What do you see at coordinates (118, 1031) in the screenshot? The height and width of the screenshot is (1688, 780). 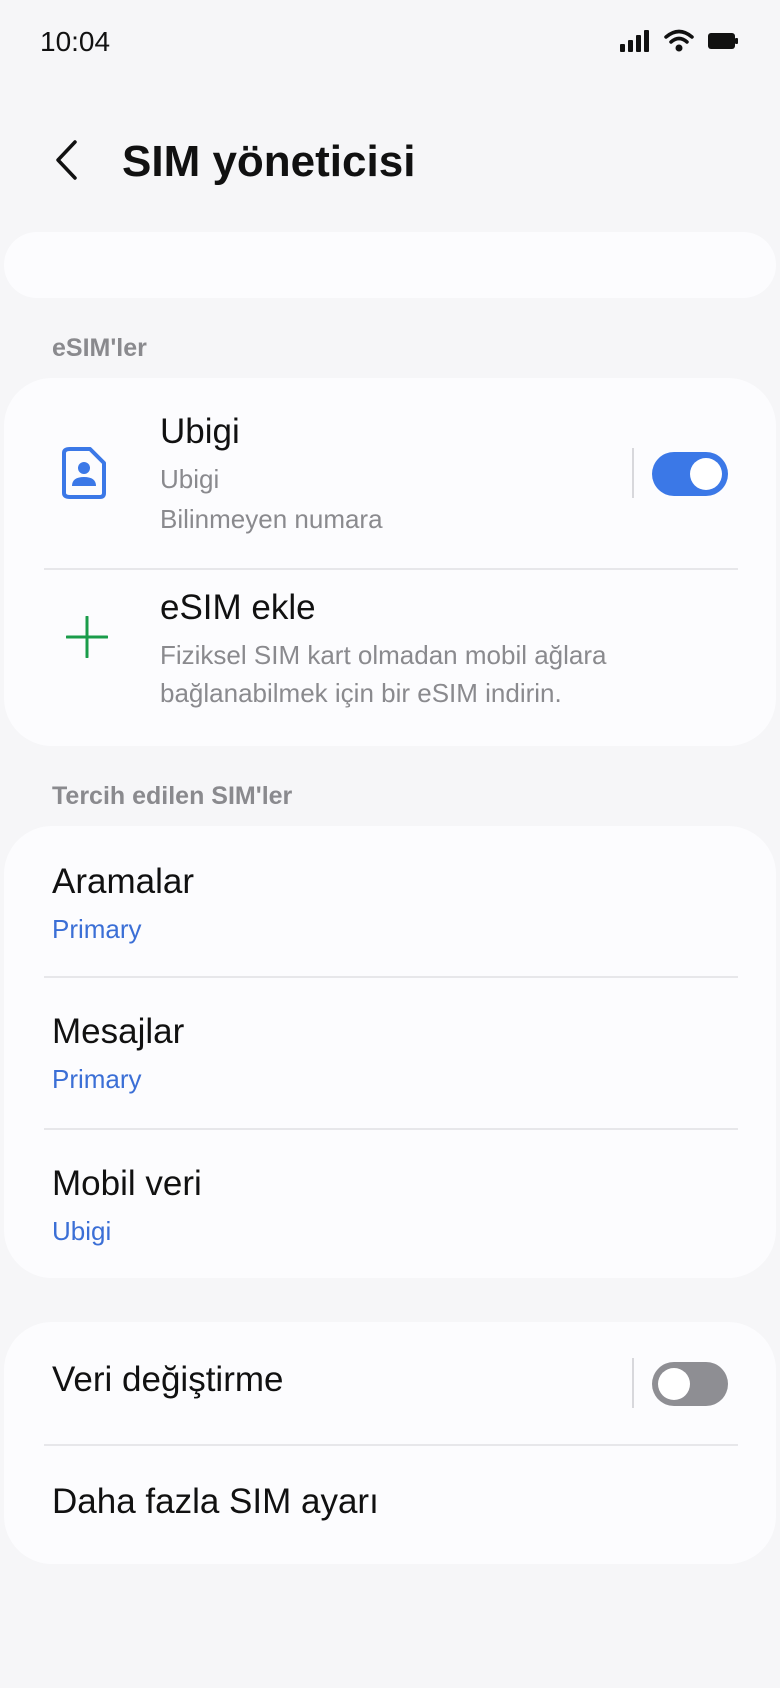 I see `pref-item-title: Mesajlar` at bounding box center [118, 1031].